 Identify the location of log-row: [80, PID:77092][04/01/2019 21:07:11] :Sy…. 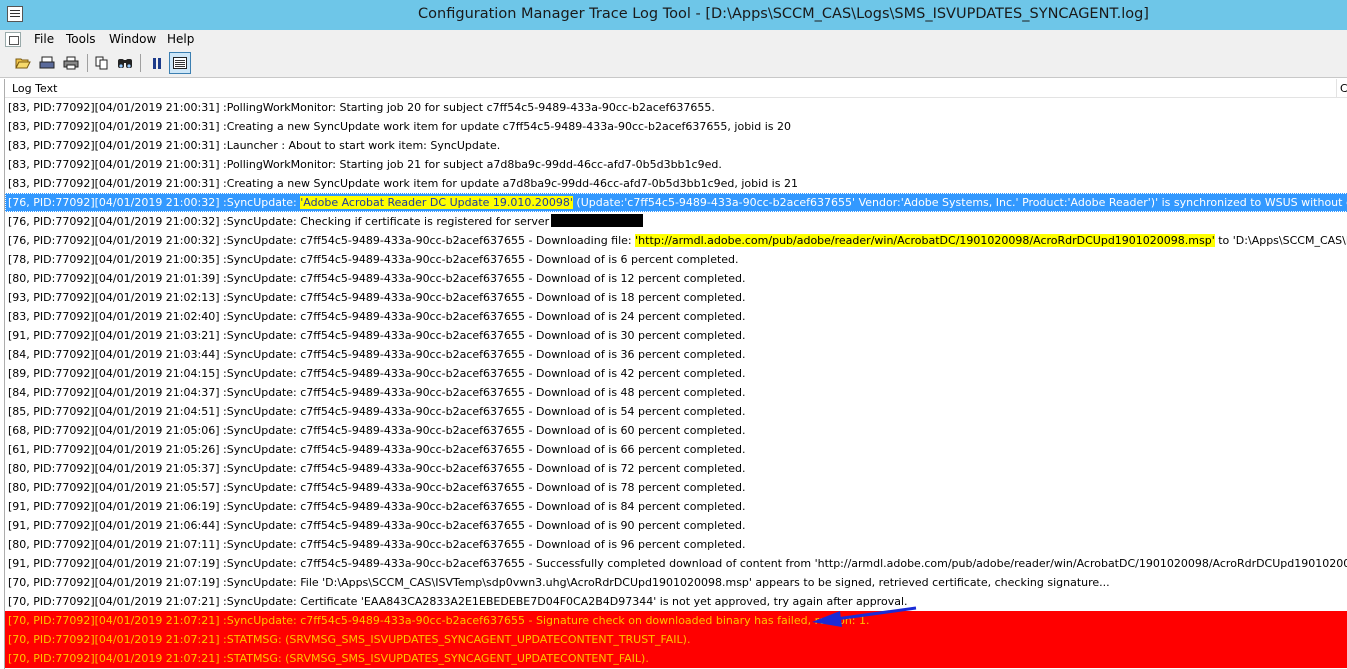
(676, 544).